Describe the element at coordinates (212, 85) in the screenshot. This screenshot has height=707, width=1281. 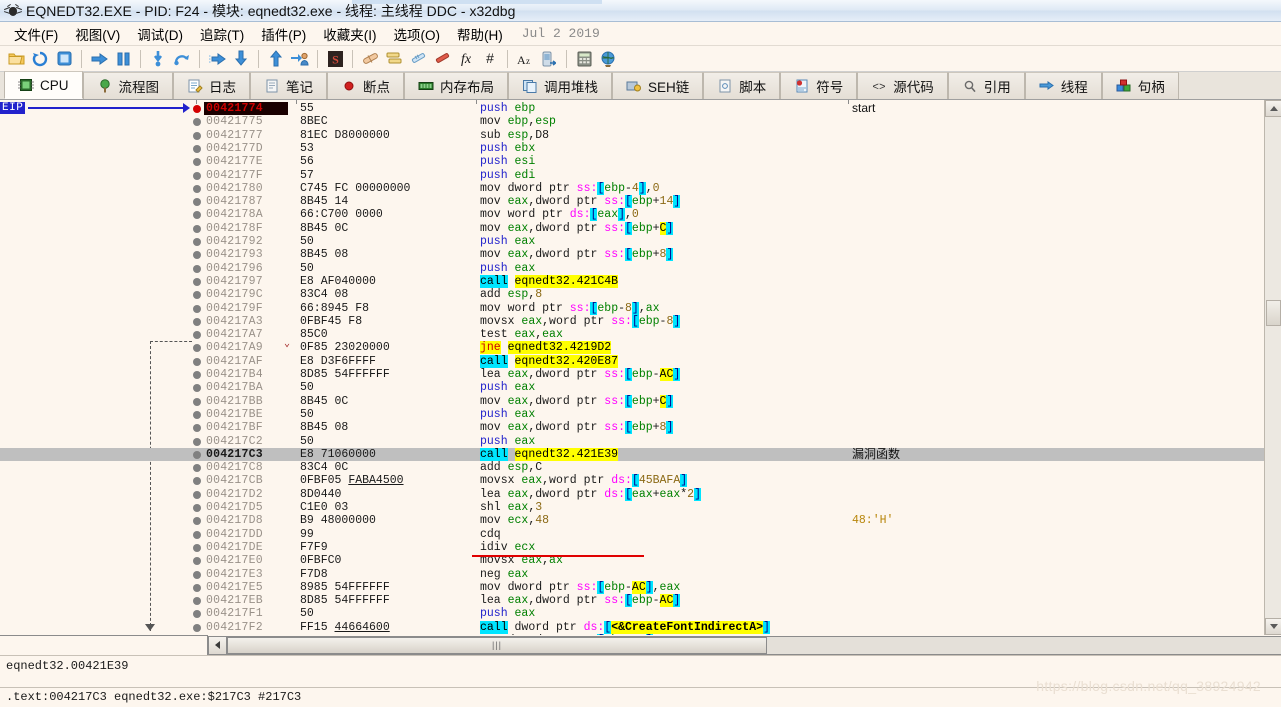
I see `tab-log: 日志` at that location.